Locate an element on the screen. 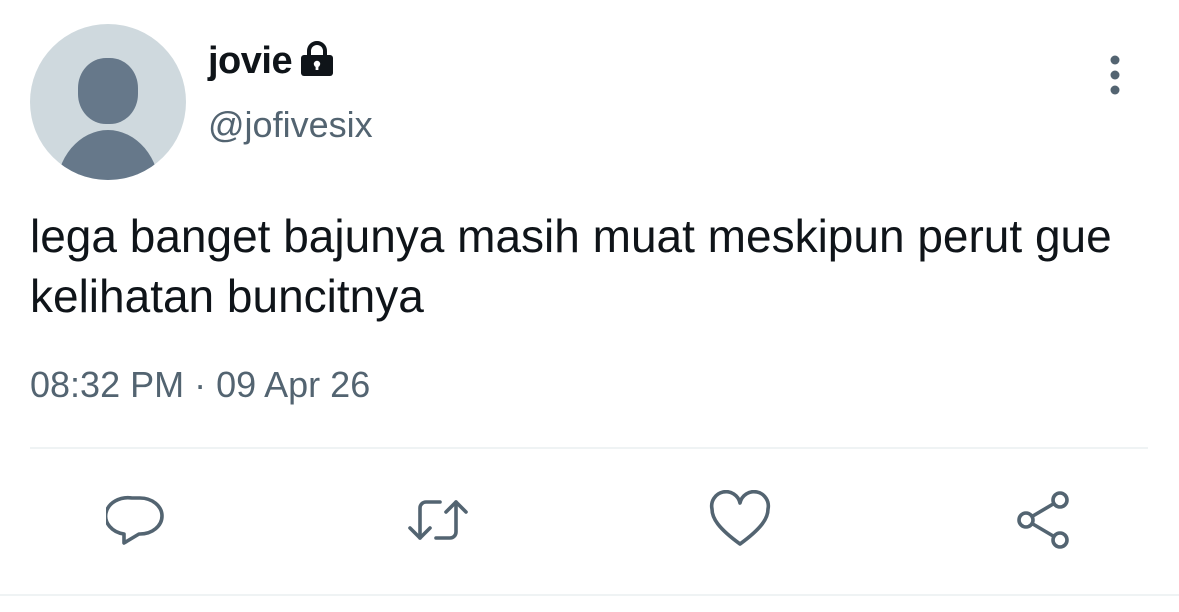 This screenshot has width=1179, height=612. tweet-date: 09 Apr 26 is located at coordinates (293, 384).